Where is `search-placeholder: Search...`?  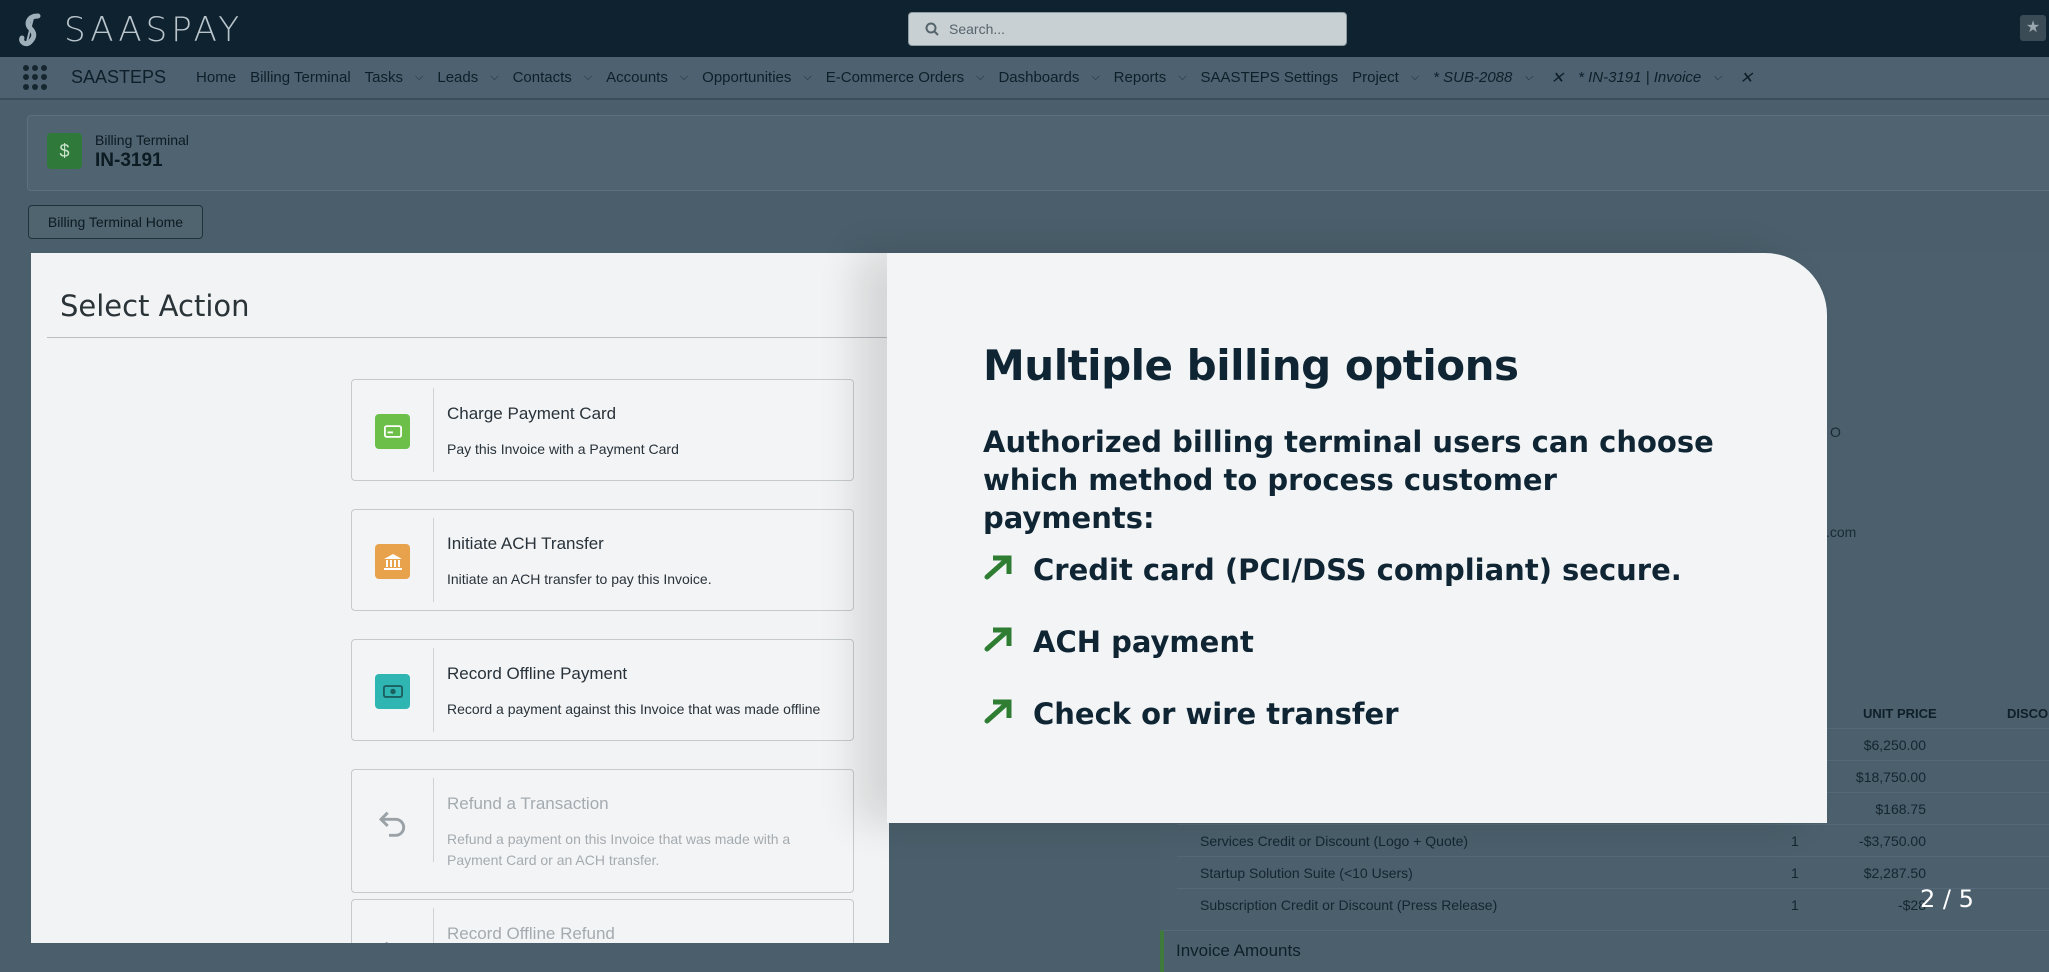
search-placeholder: Search... is located at coordinates (977, 29).